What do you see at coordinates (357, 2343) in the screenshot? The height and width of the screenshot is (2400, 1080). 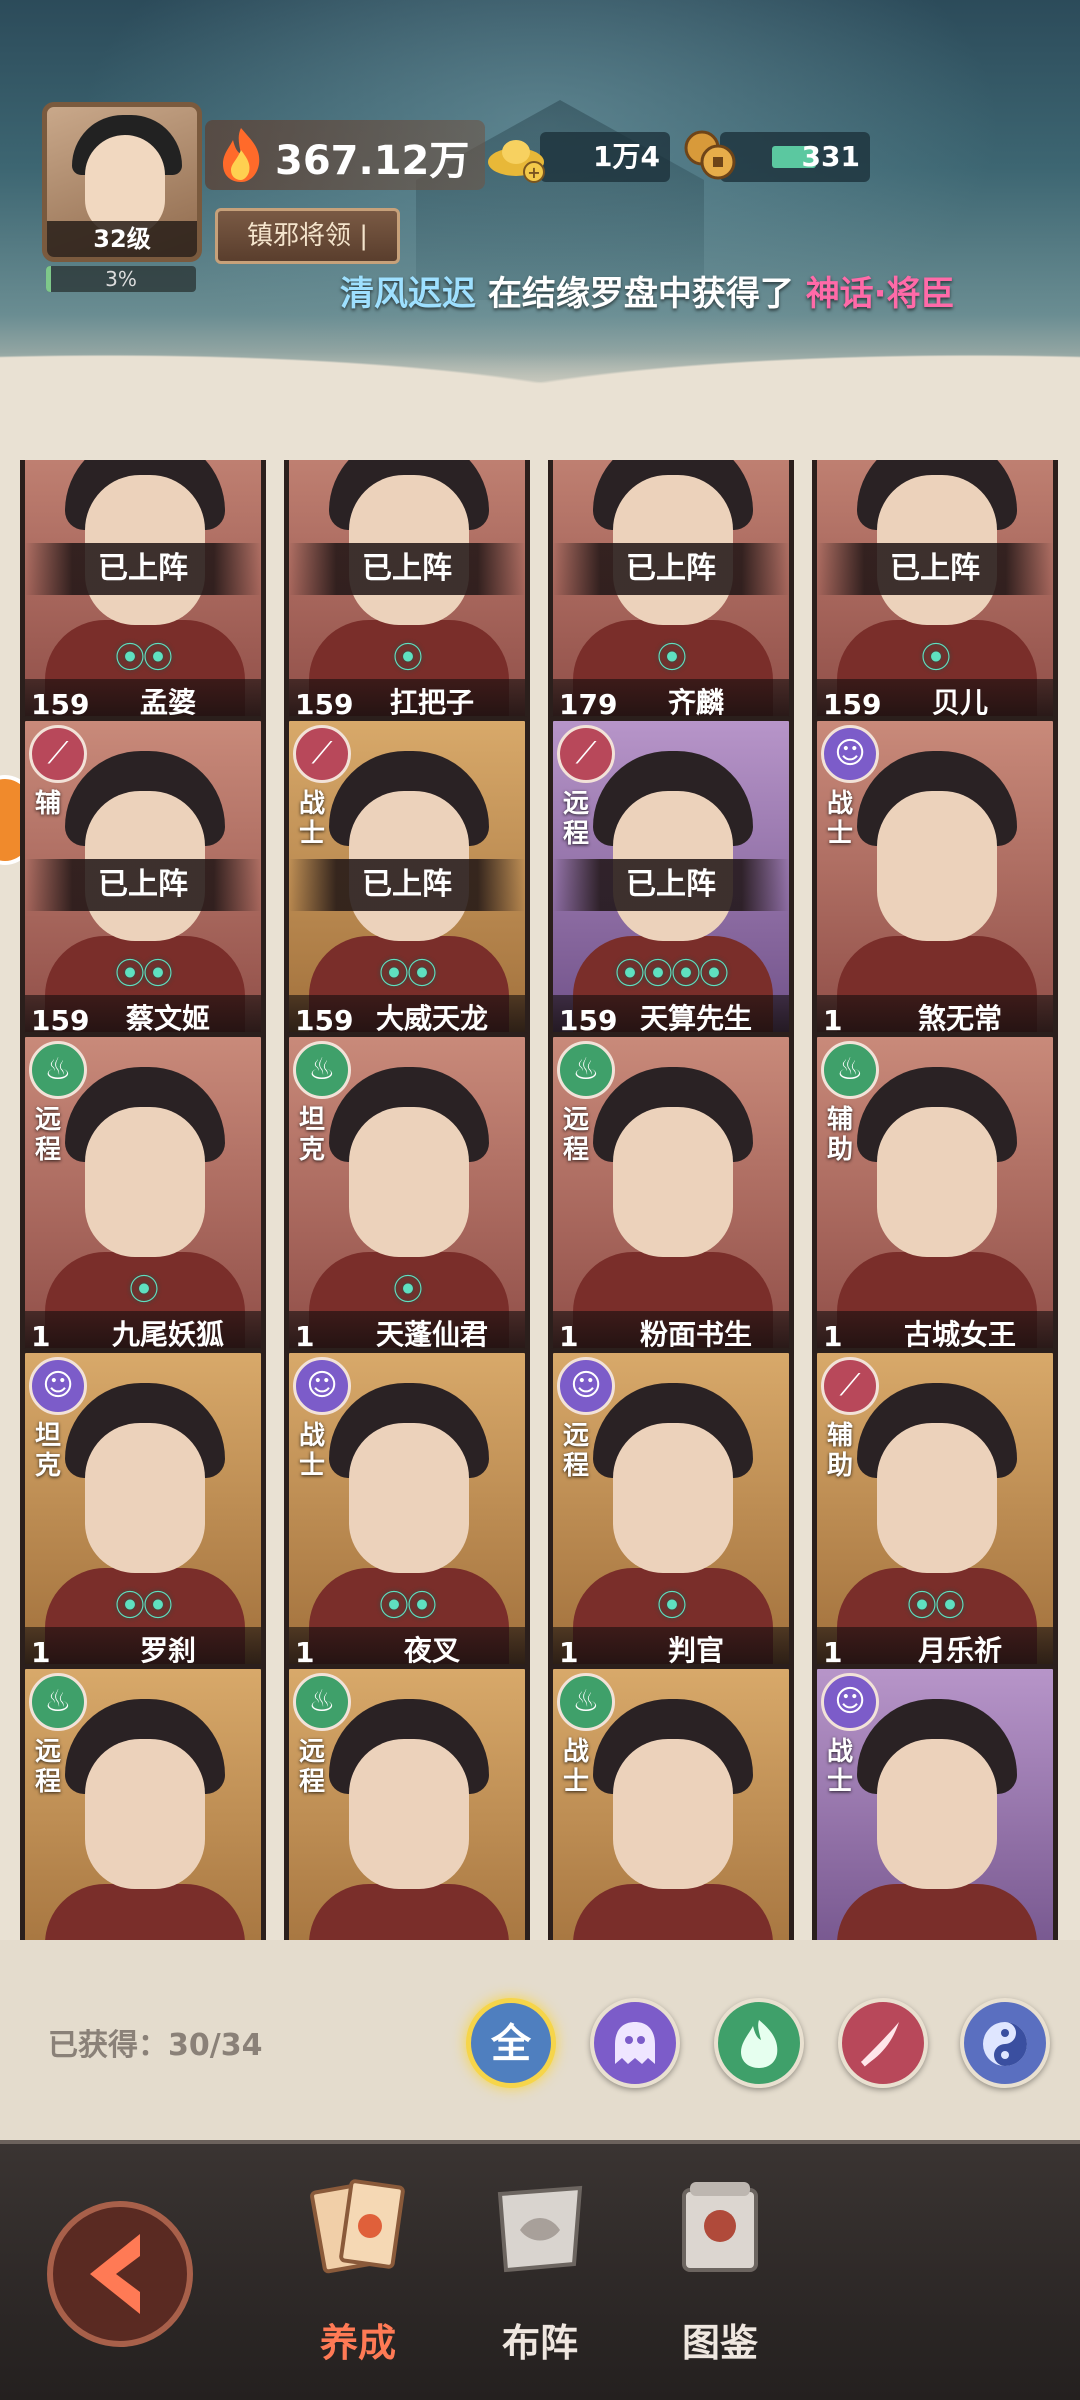 I see `nav-grow-label: 养成` at bounding box center [357, 2343].